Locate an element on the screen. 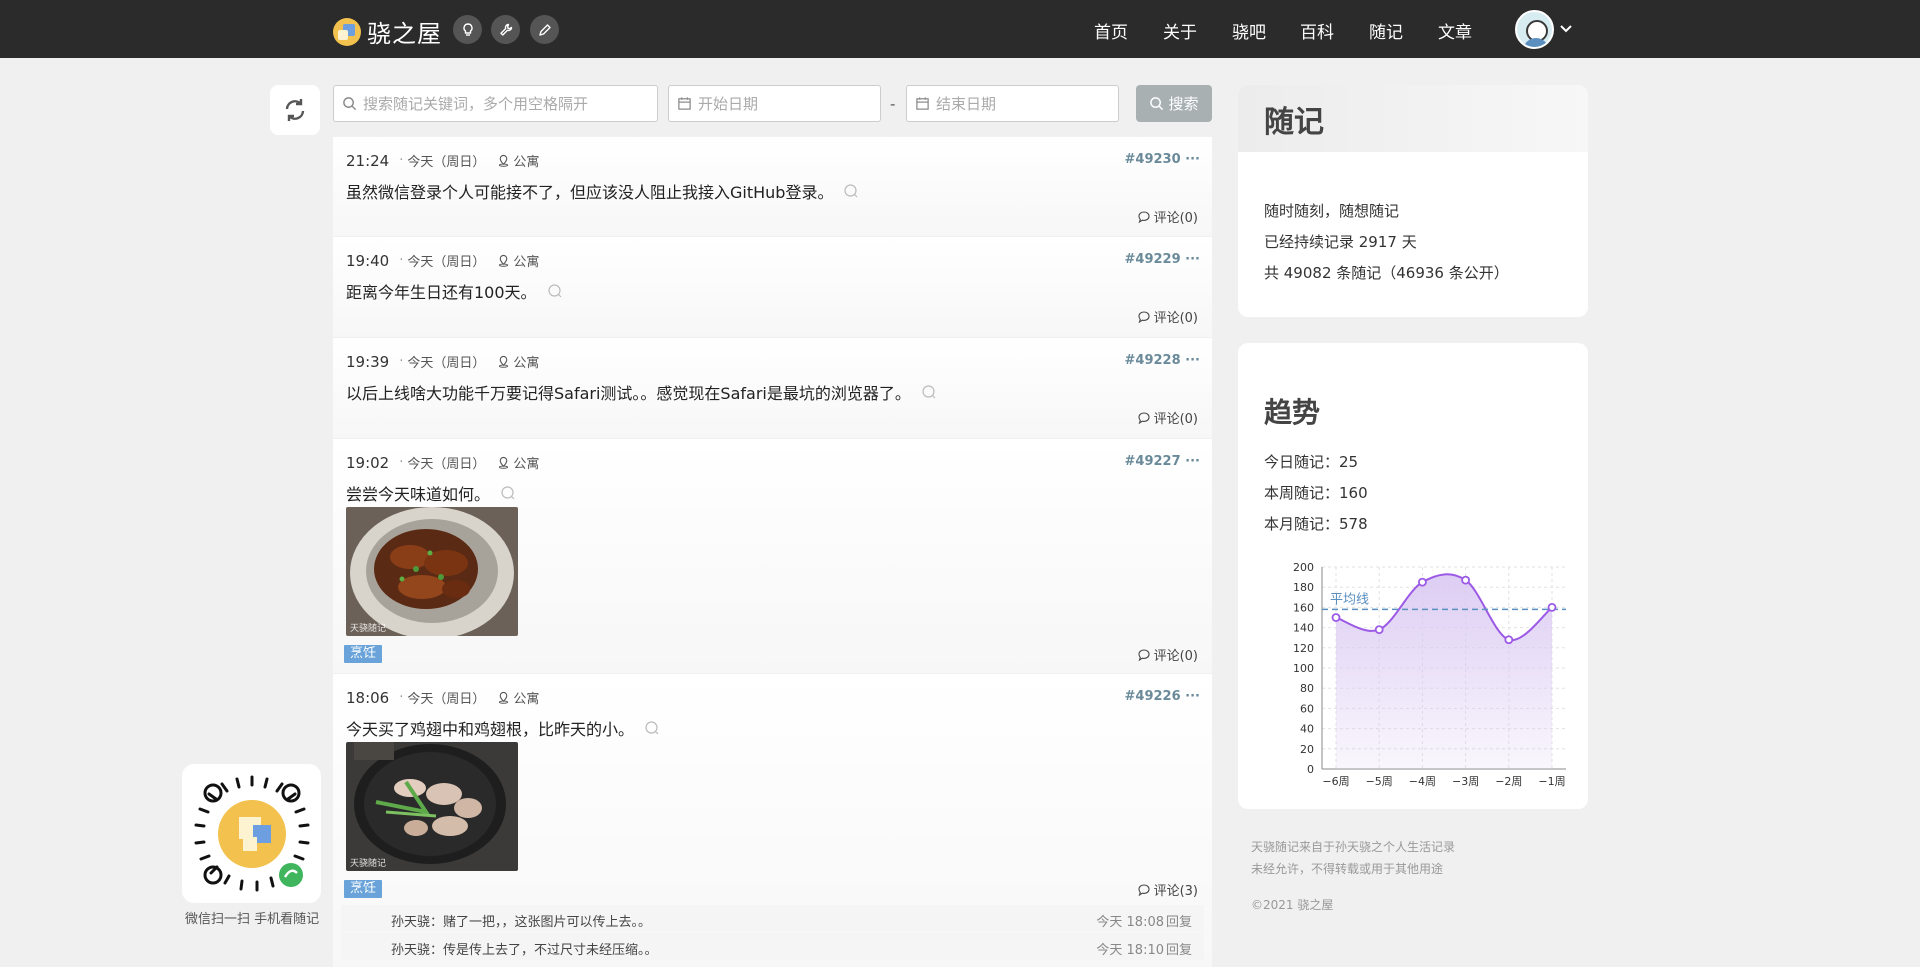  end-date-input is located at coordinates (1027, 103).